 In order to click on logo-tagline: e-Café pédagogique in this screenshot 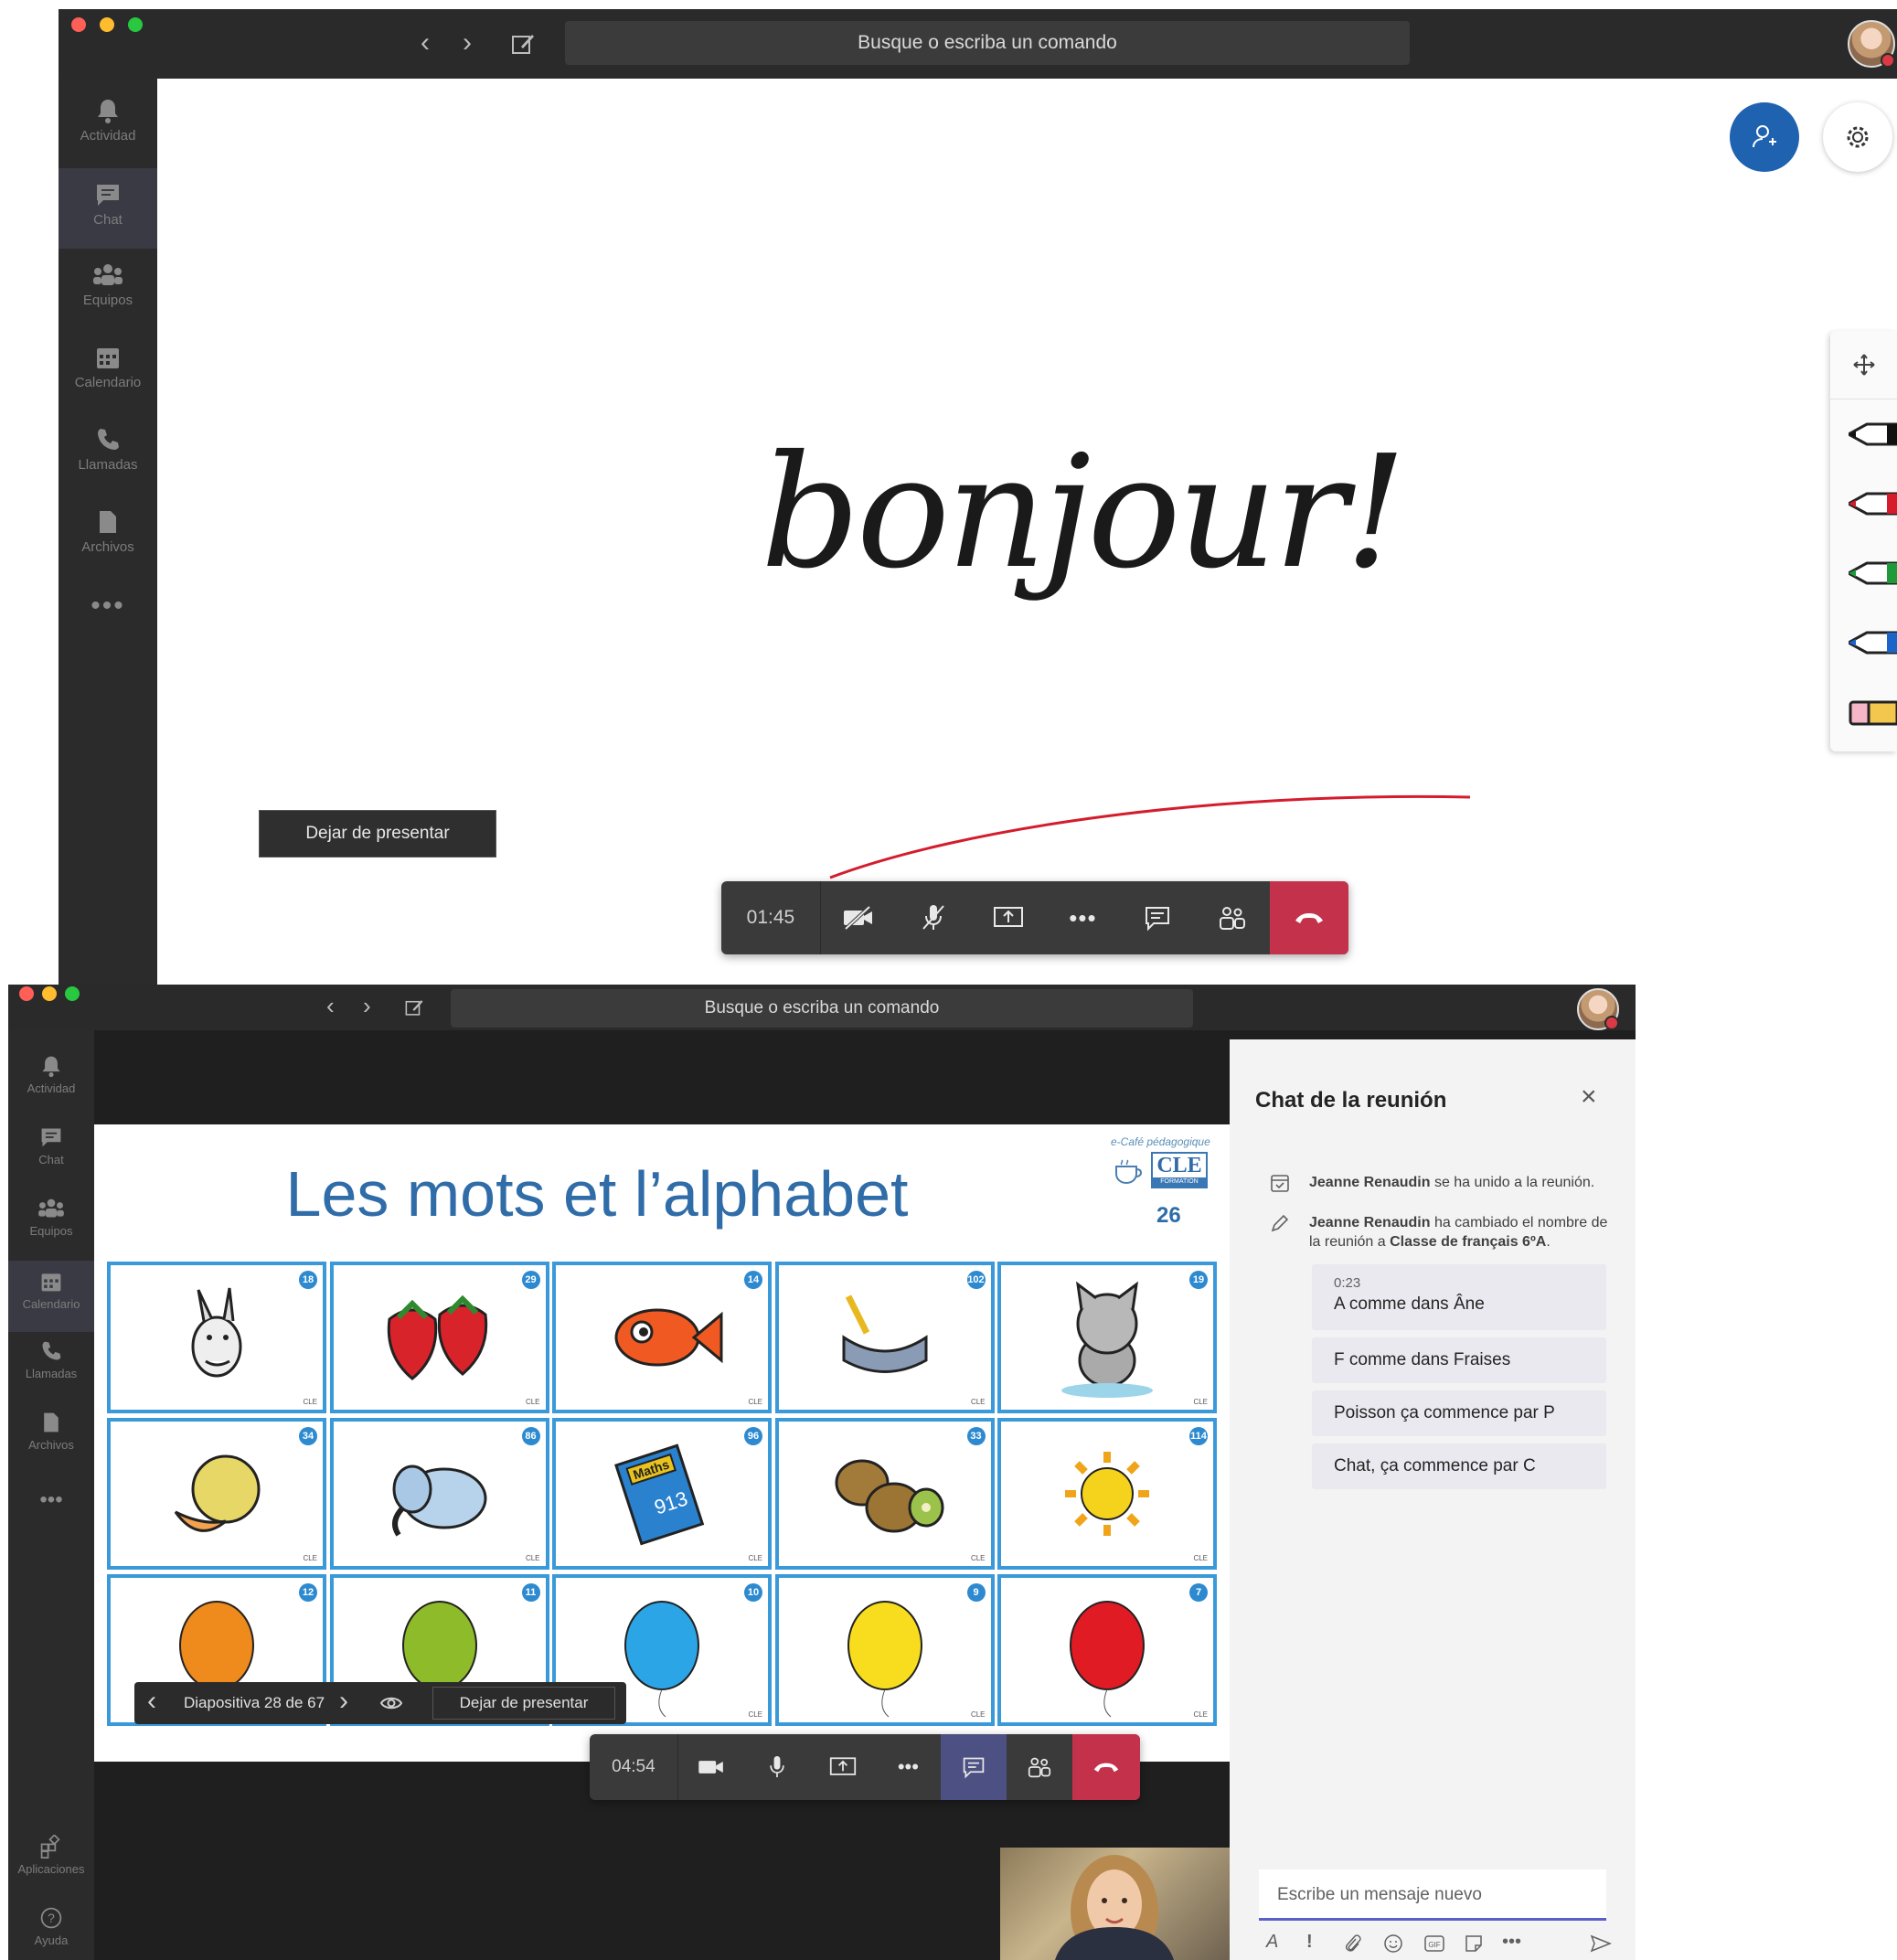, I will do `click(1160, 1142)`.